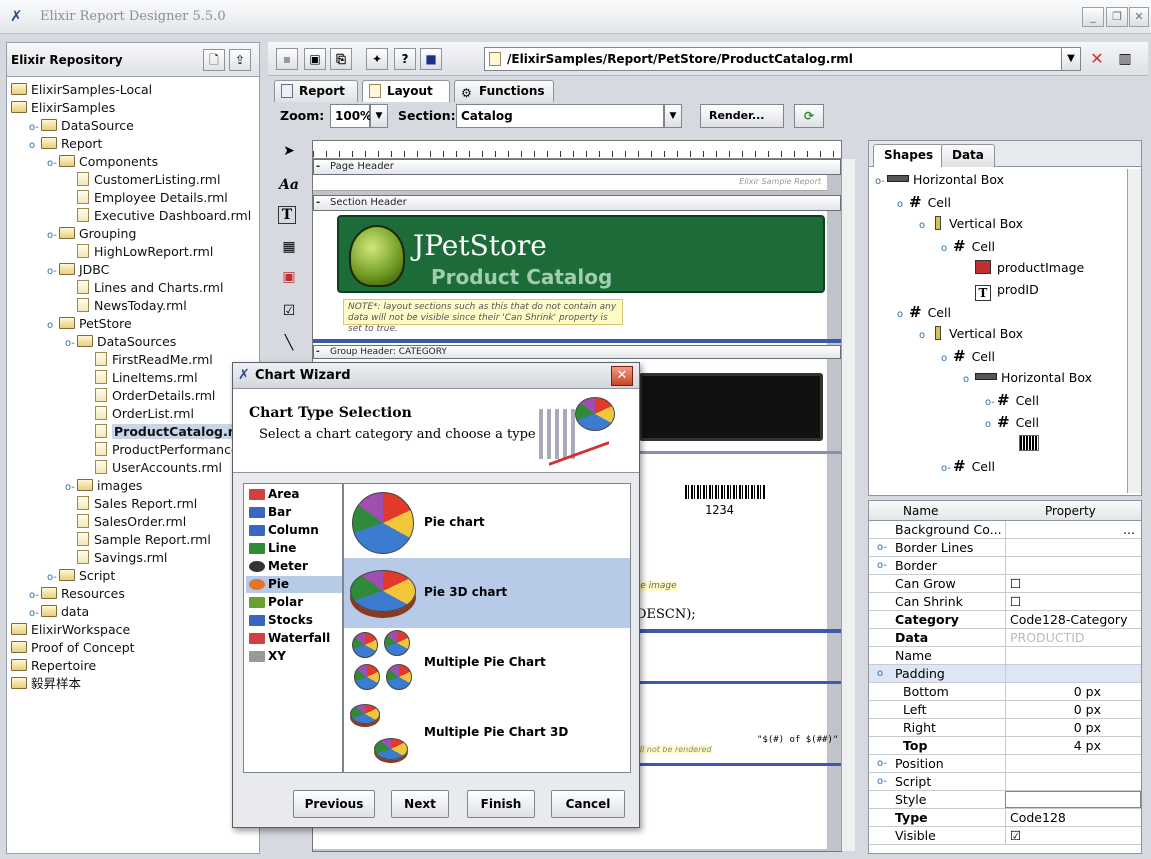  I want to click on save-all-icon: ▣, so click(315, 59).